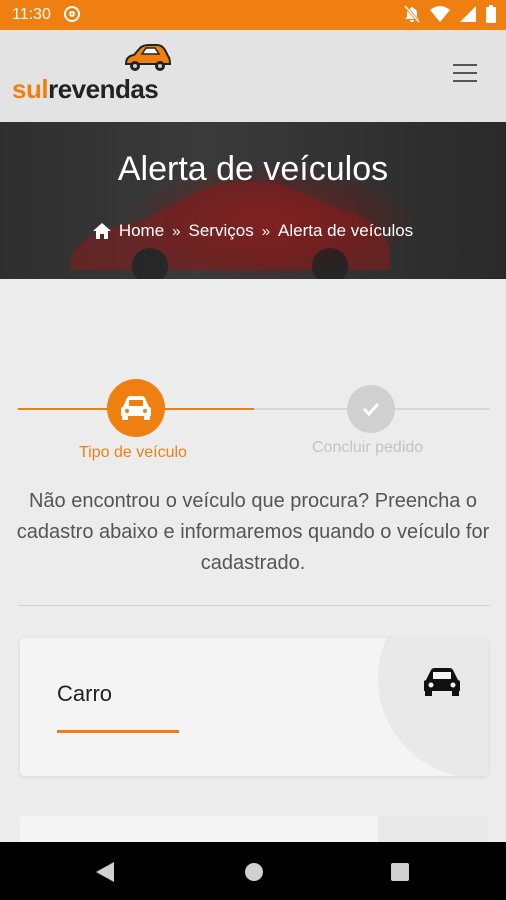  Describe the element at coordinates (72, 14) in the screenshot. I see `sync-icon` at that location.